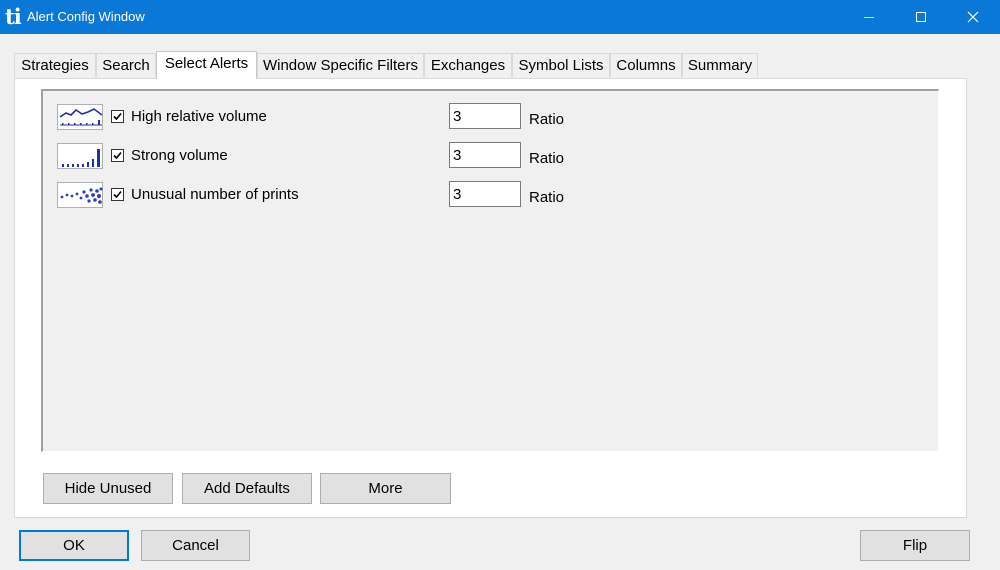 Image resolution: width=1000 pixels, height=570 pixels. What do you see at coordinates (55, 65) in the screenshot?
I see `tab-strategies: Strategies` at bounding box center [55, 65].